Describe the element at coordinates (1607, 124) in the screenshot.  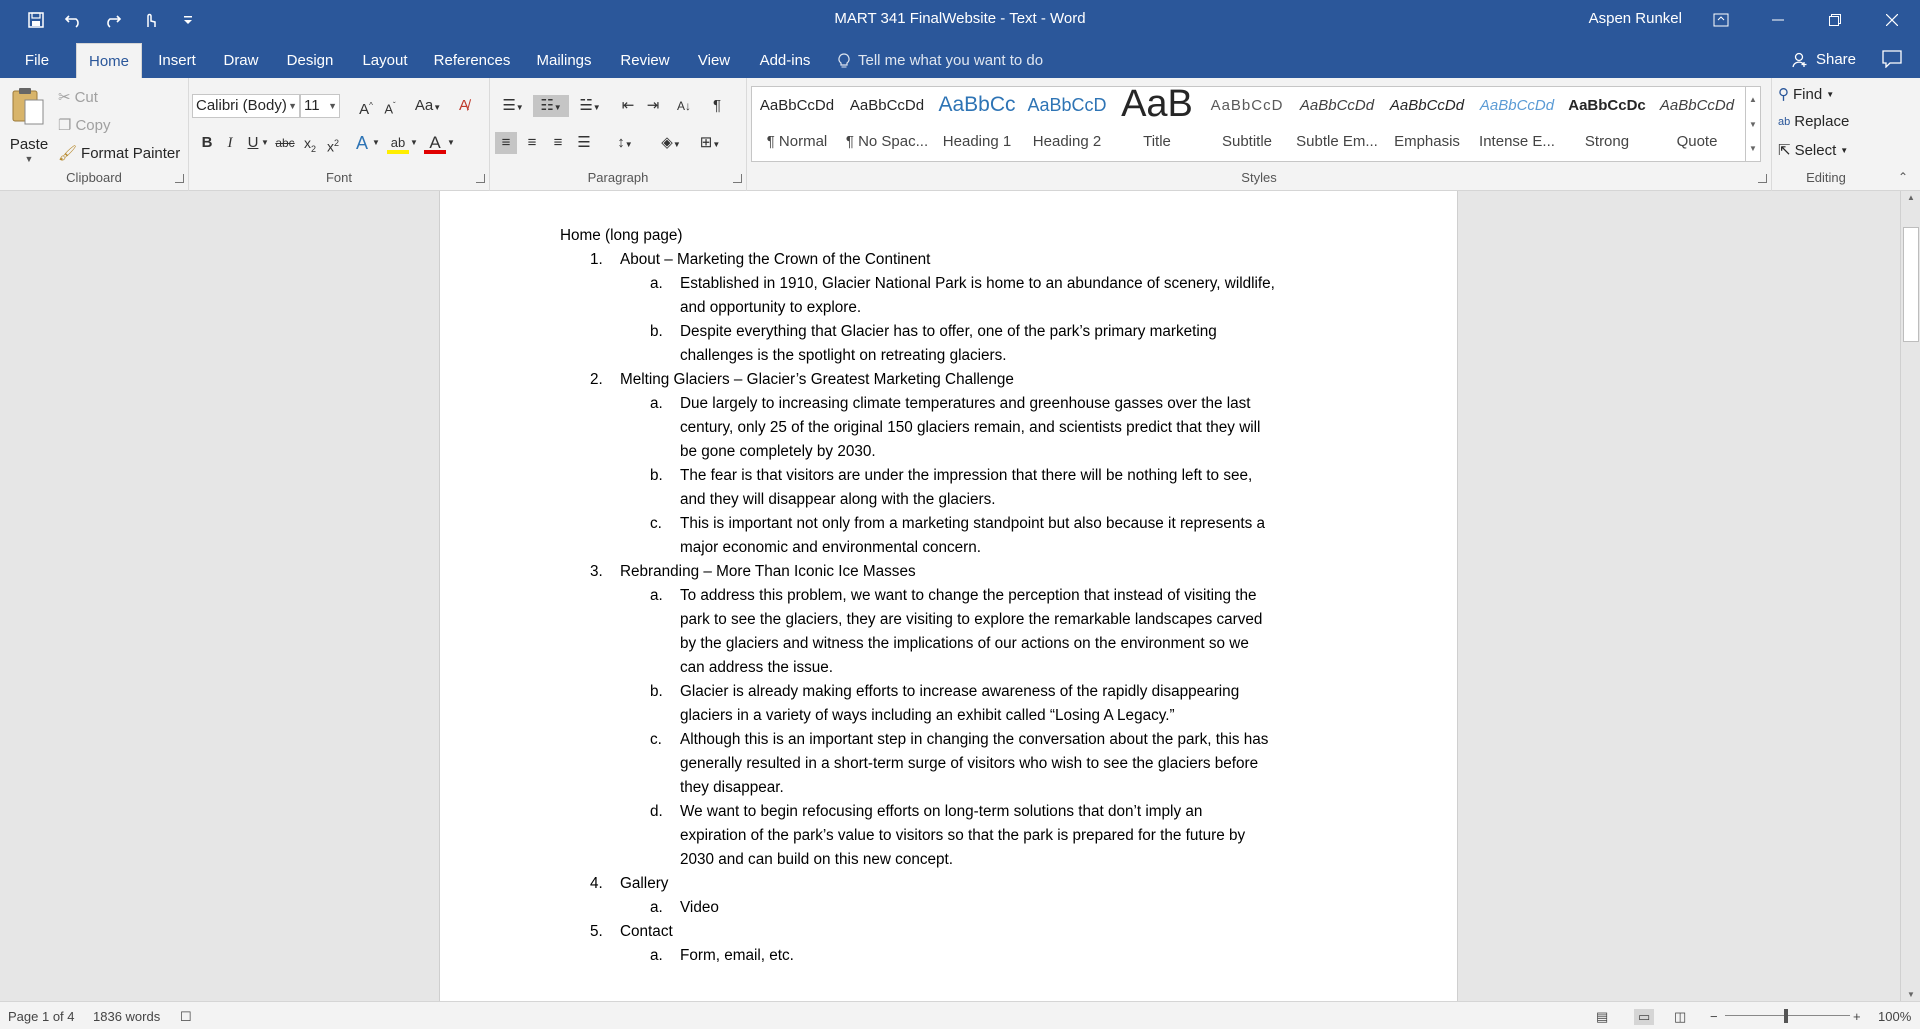
I see `style-strong: AaBbCcDc Strong` at that location.